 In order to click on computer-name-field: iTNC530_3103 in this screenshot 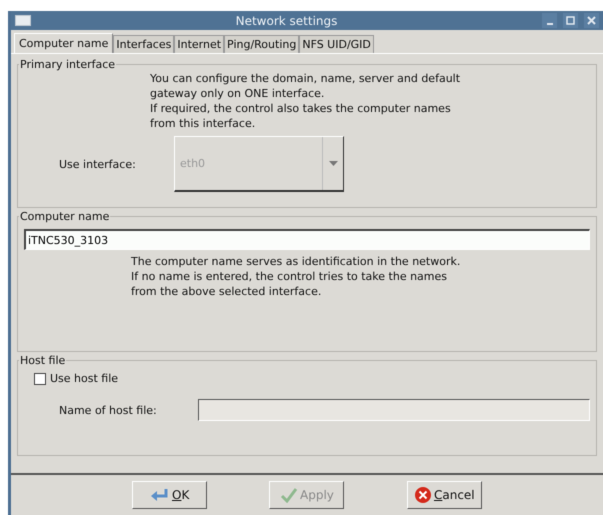, I will do `click(307, 239)`.